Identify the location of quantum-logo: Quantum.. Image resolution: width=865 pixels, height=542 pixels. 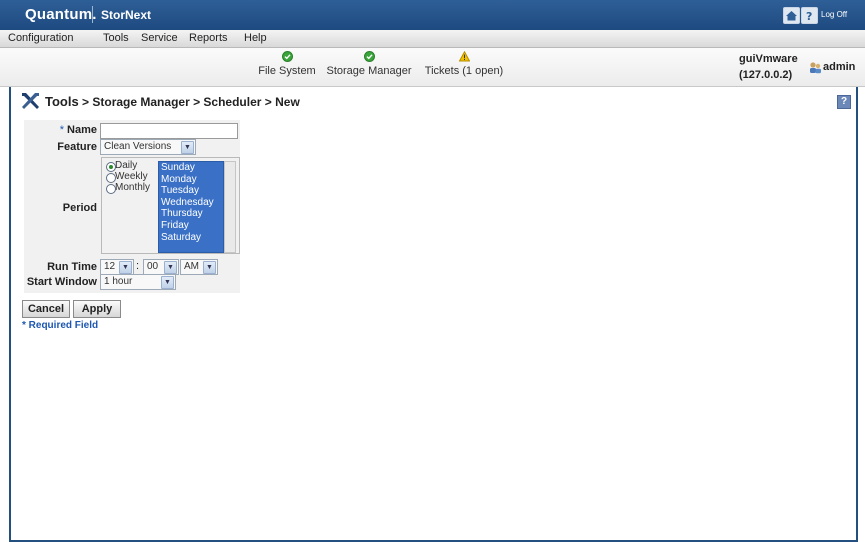
(61, 14).